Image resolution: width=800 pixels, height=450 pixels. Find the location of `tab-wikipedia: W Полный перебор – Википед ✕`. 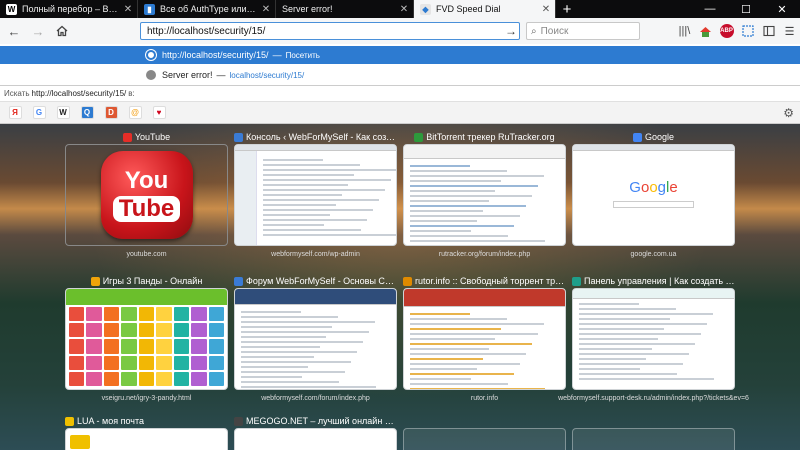

tab-wikipedia: W Полный перебор – Википед ✕ is located at coordinates (69, 9).